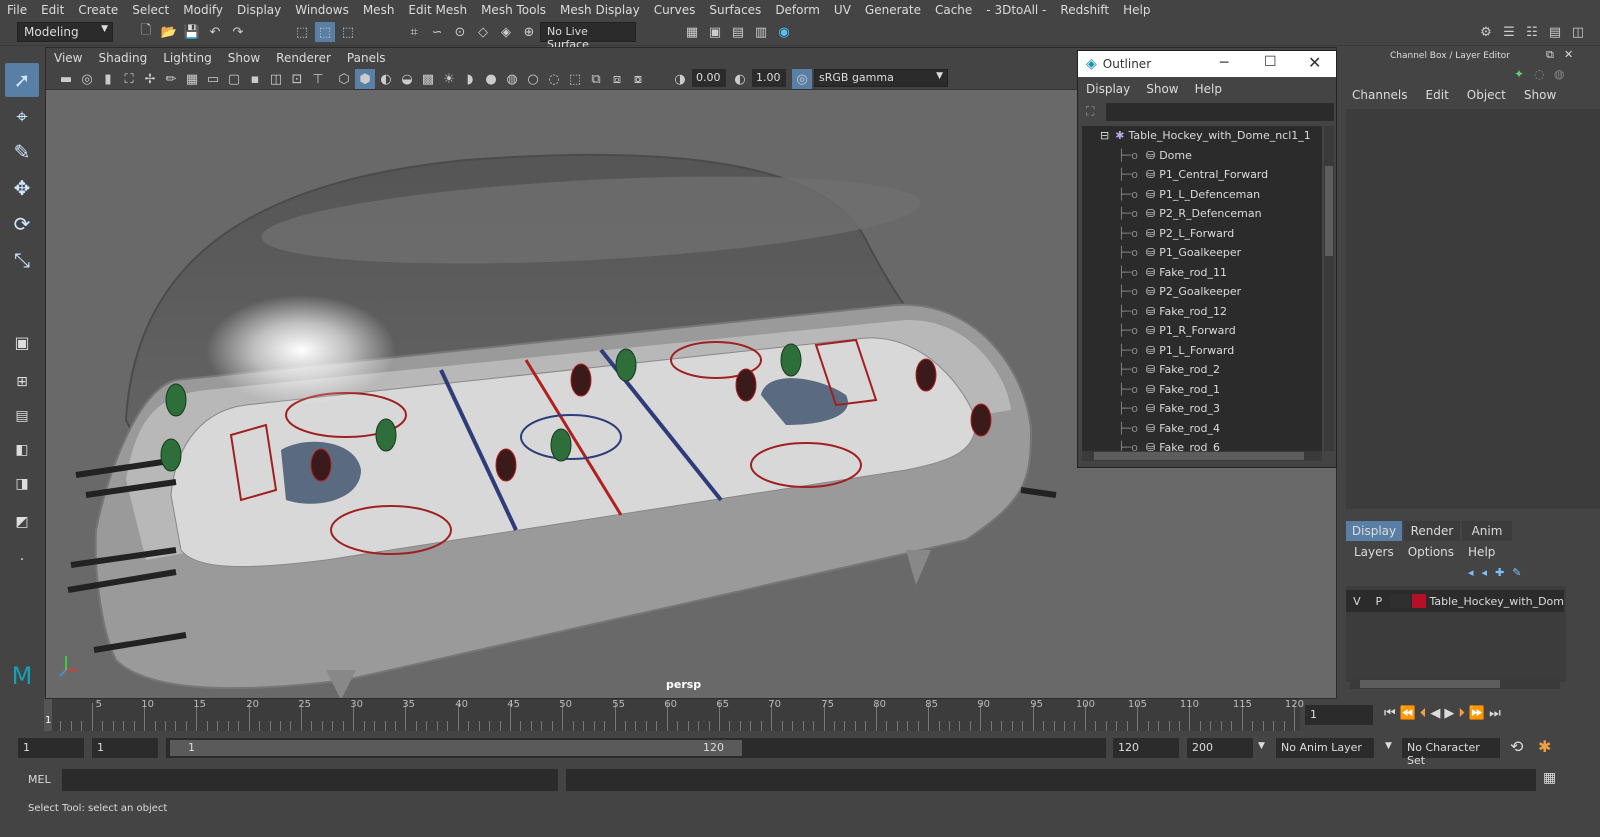  What do you see at coordinates (1399, 601) in the screenshot?
I see `layer-type-toggle` at bounding box center [1399, 601].